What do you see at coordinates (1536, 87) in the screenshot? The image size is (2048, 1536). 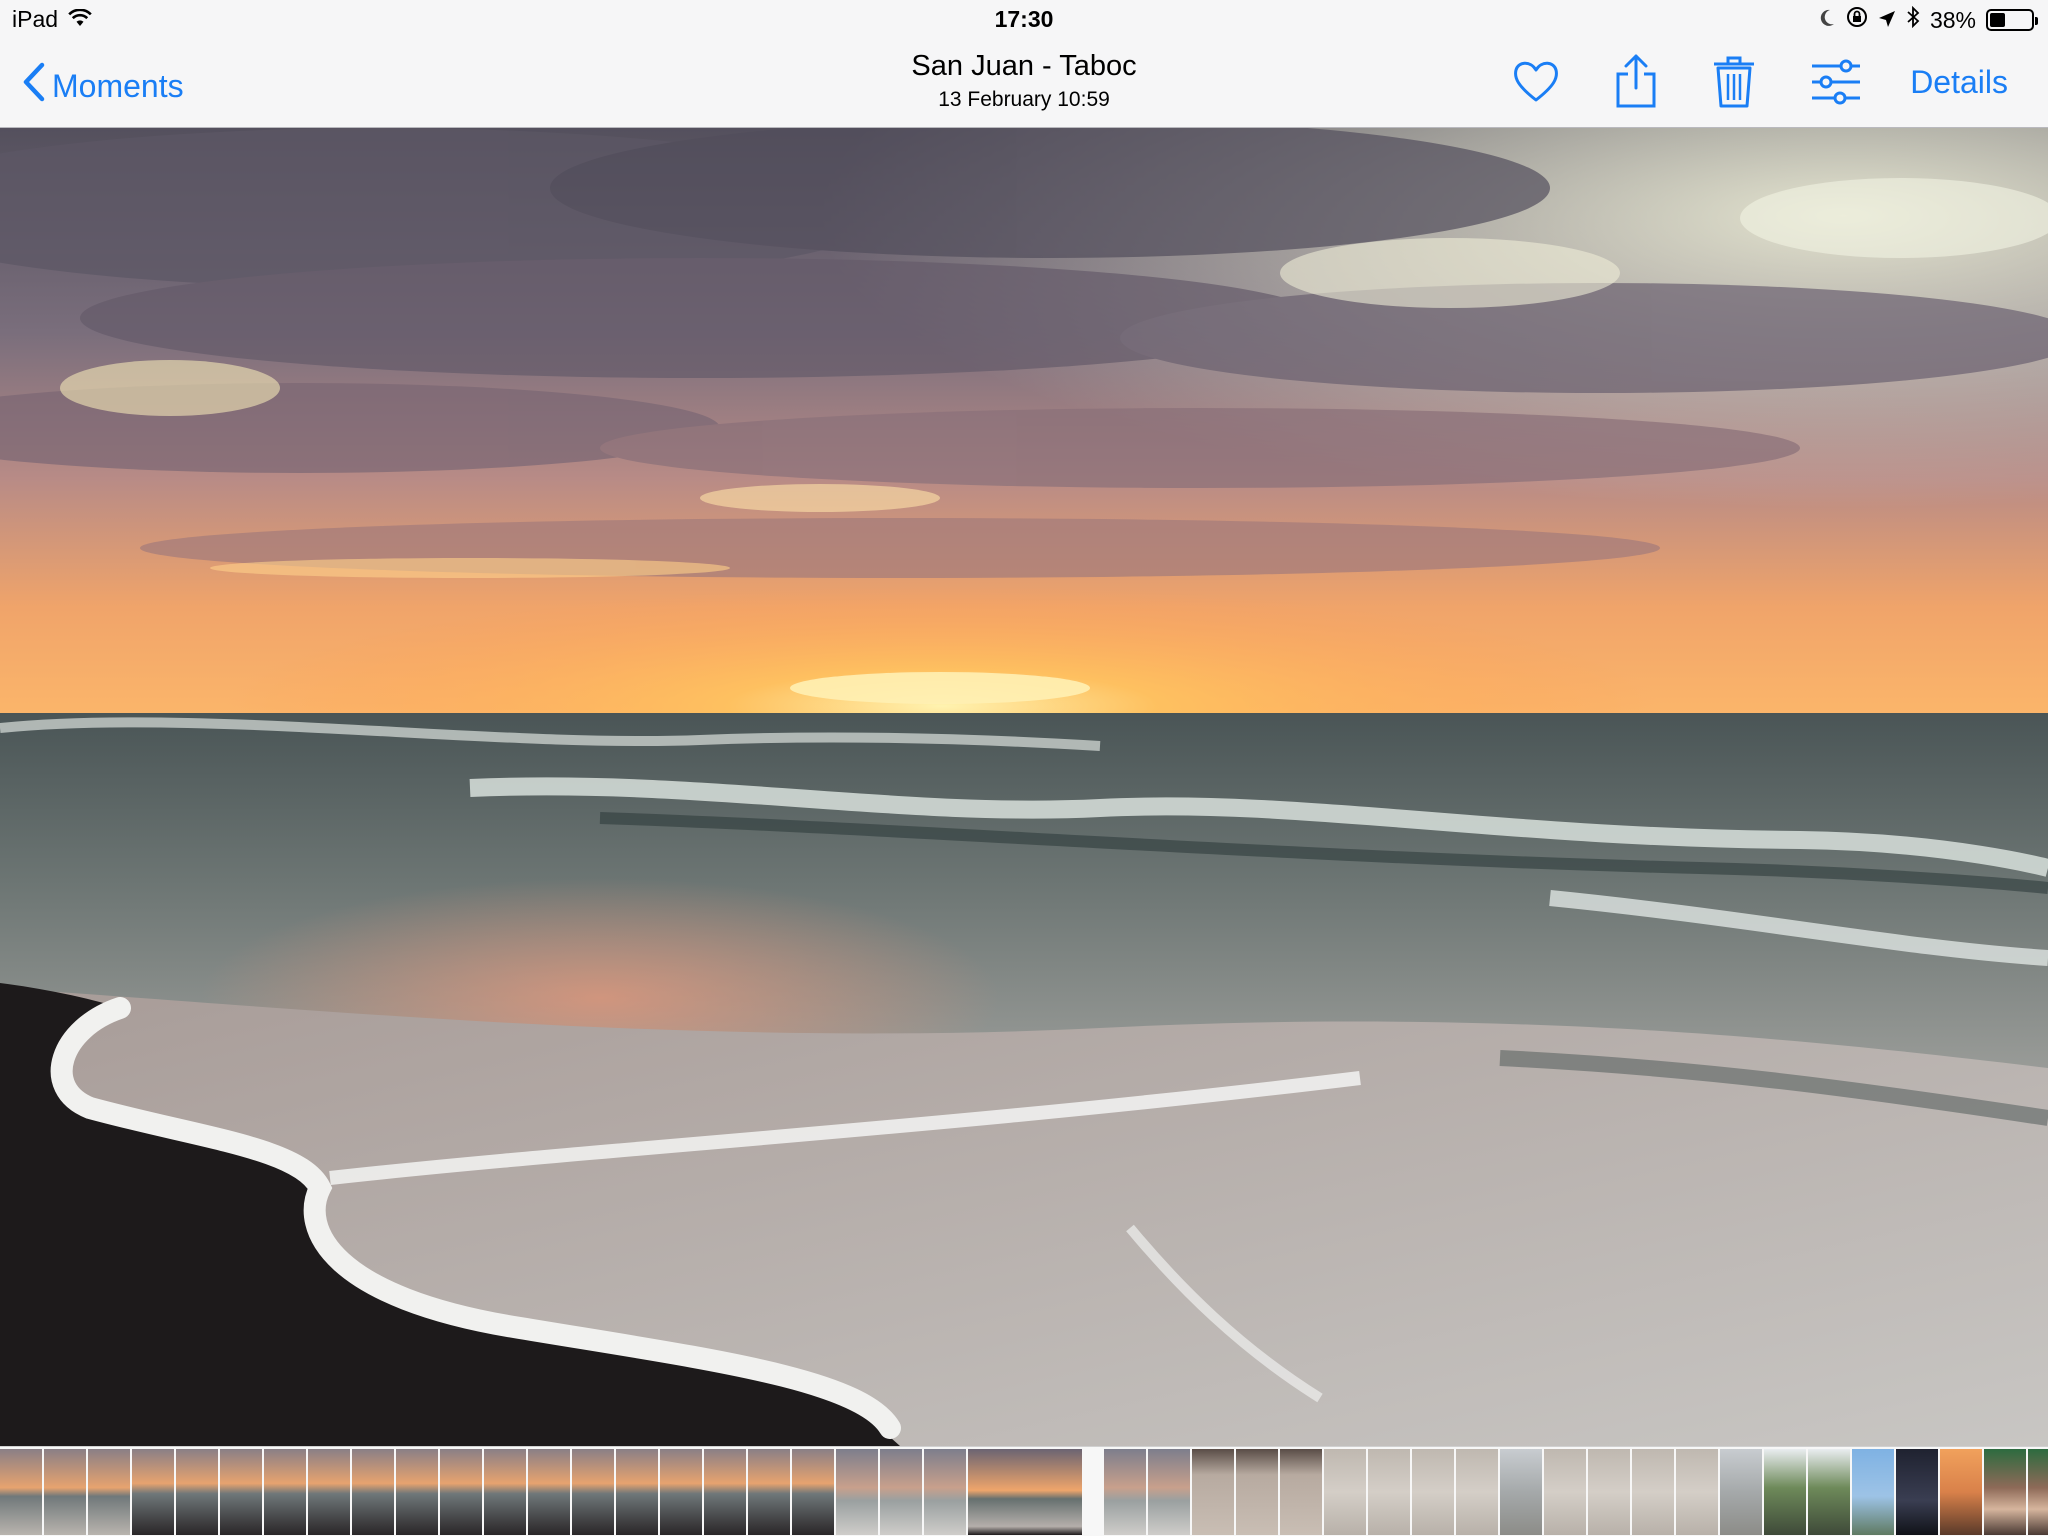 I see `heart-icon` at bounding box center [1536, 87].